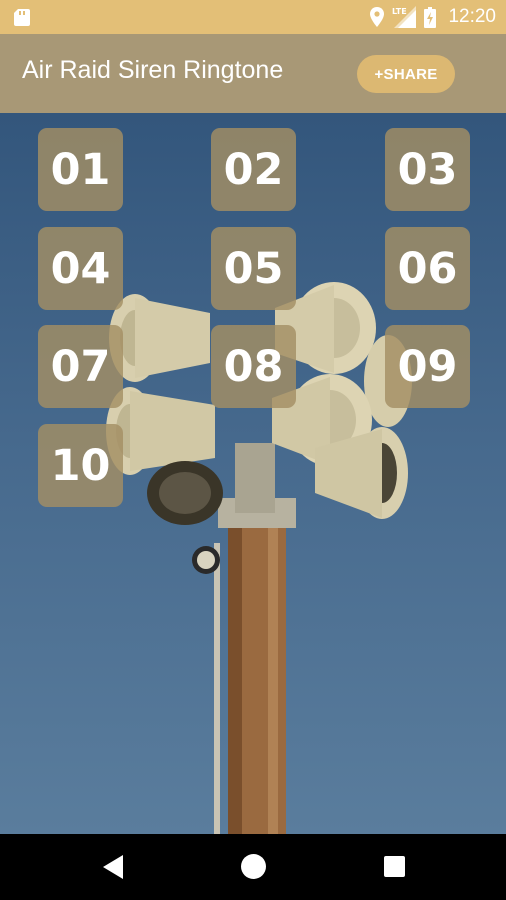 Image resolution: width=506 pixels, height=900 pixels. I want to click on ringtone-button-07: 07, so click(80, 366).